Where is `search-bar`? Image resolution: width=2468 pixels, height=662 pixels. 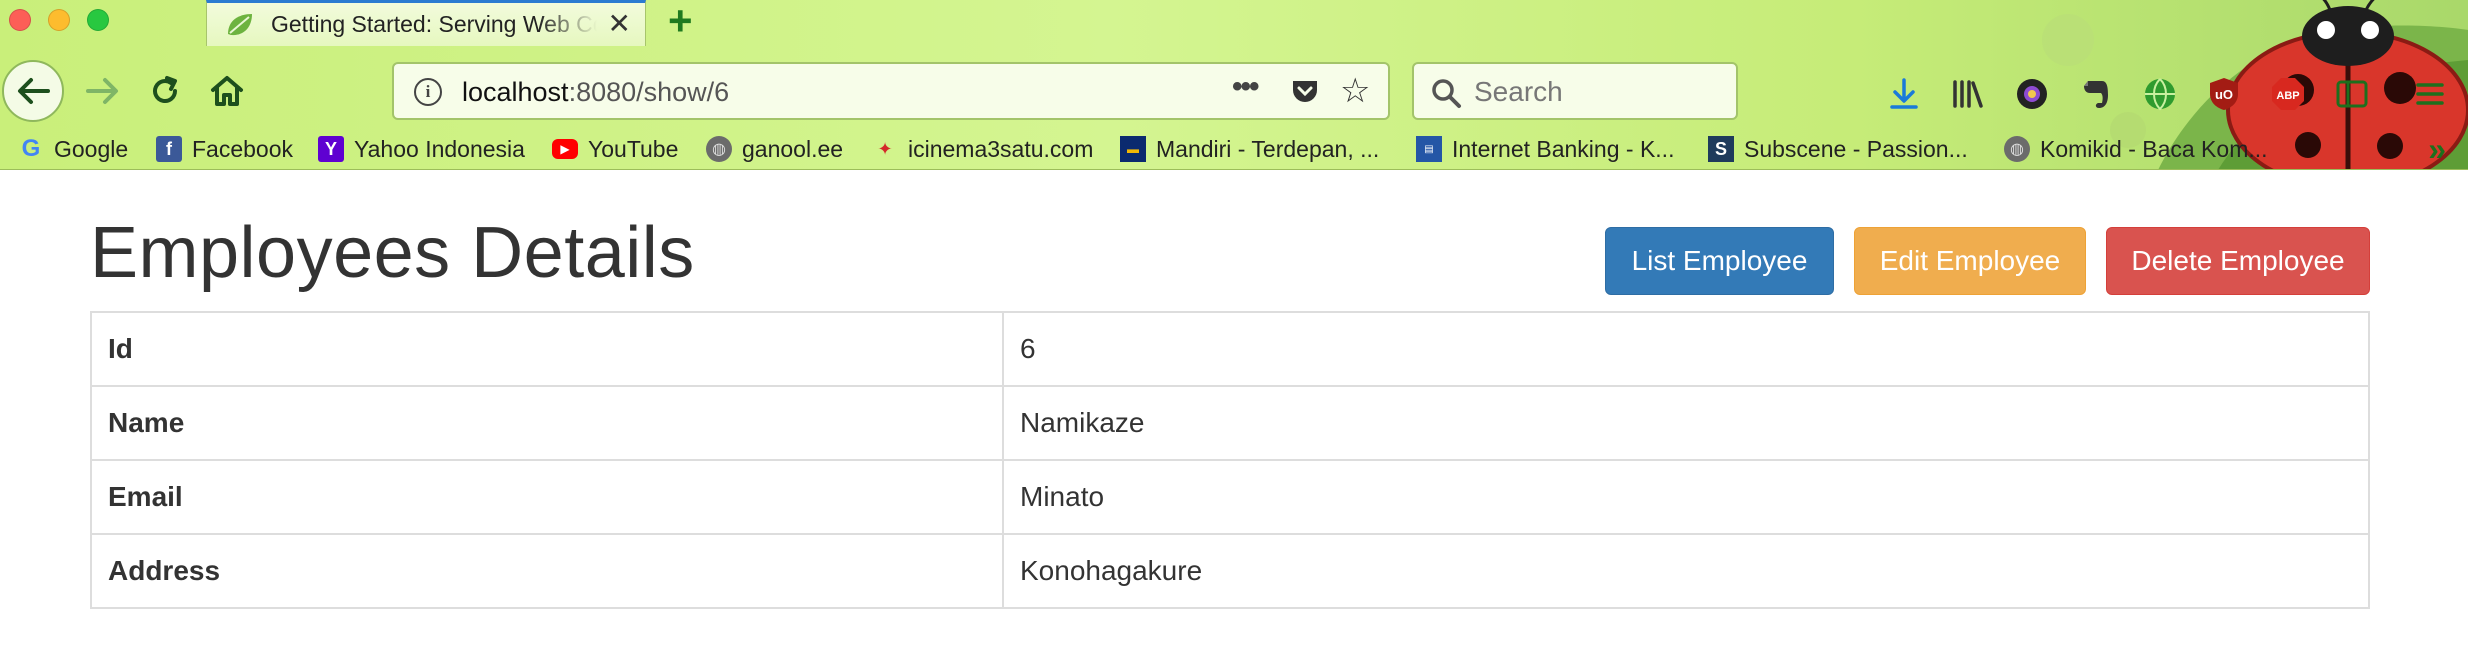 search-bar is located at coordinates (1575, 91).